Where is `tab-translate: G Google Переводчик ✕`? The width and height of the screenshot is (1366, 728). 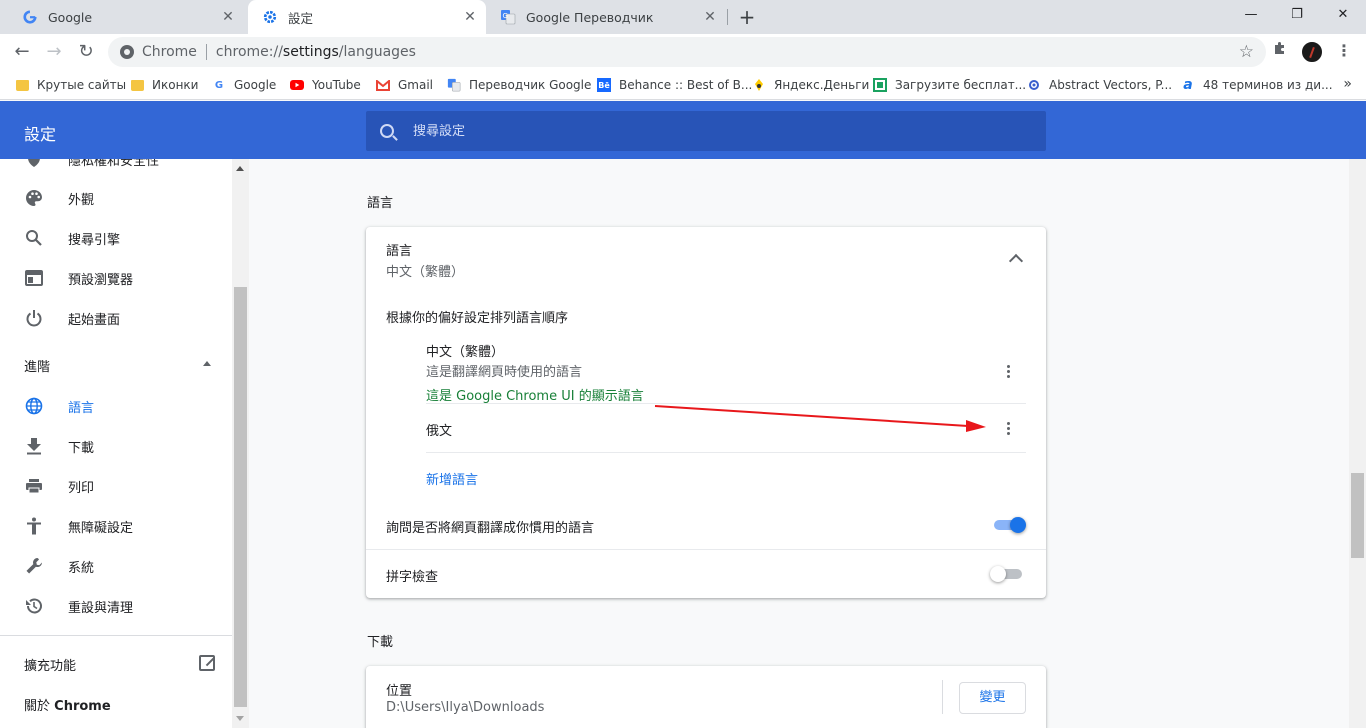
tab-translate: G Google Переводчик ✕ is located at coordinates (606, 17).